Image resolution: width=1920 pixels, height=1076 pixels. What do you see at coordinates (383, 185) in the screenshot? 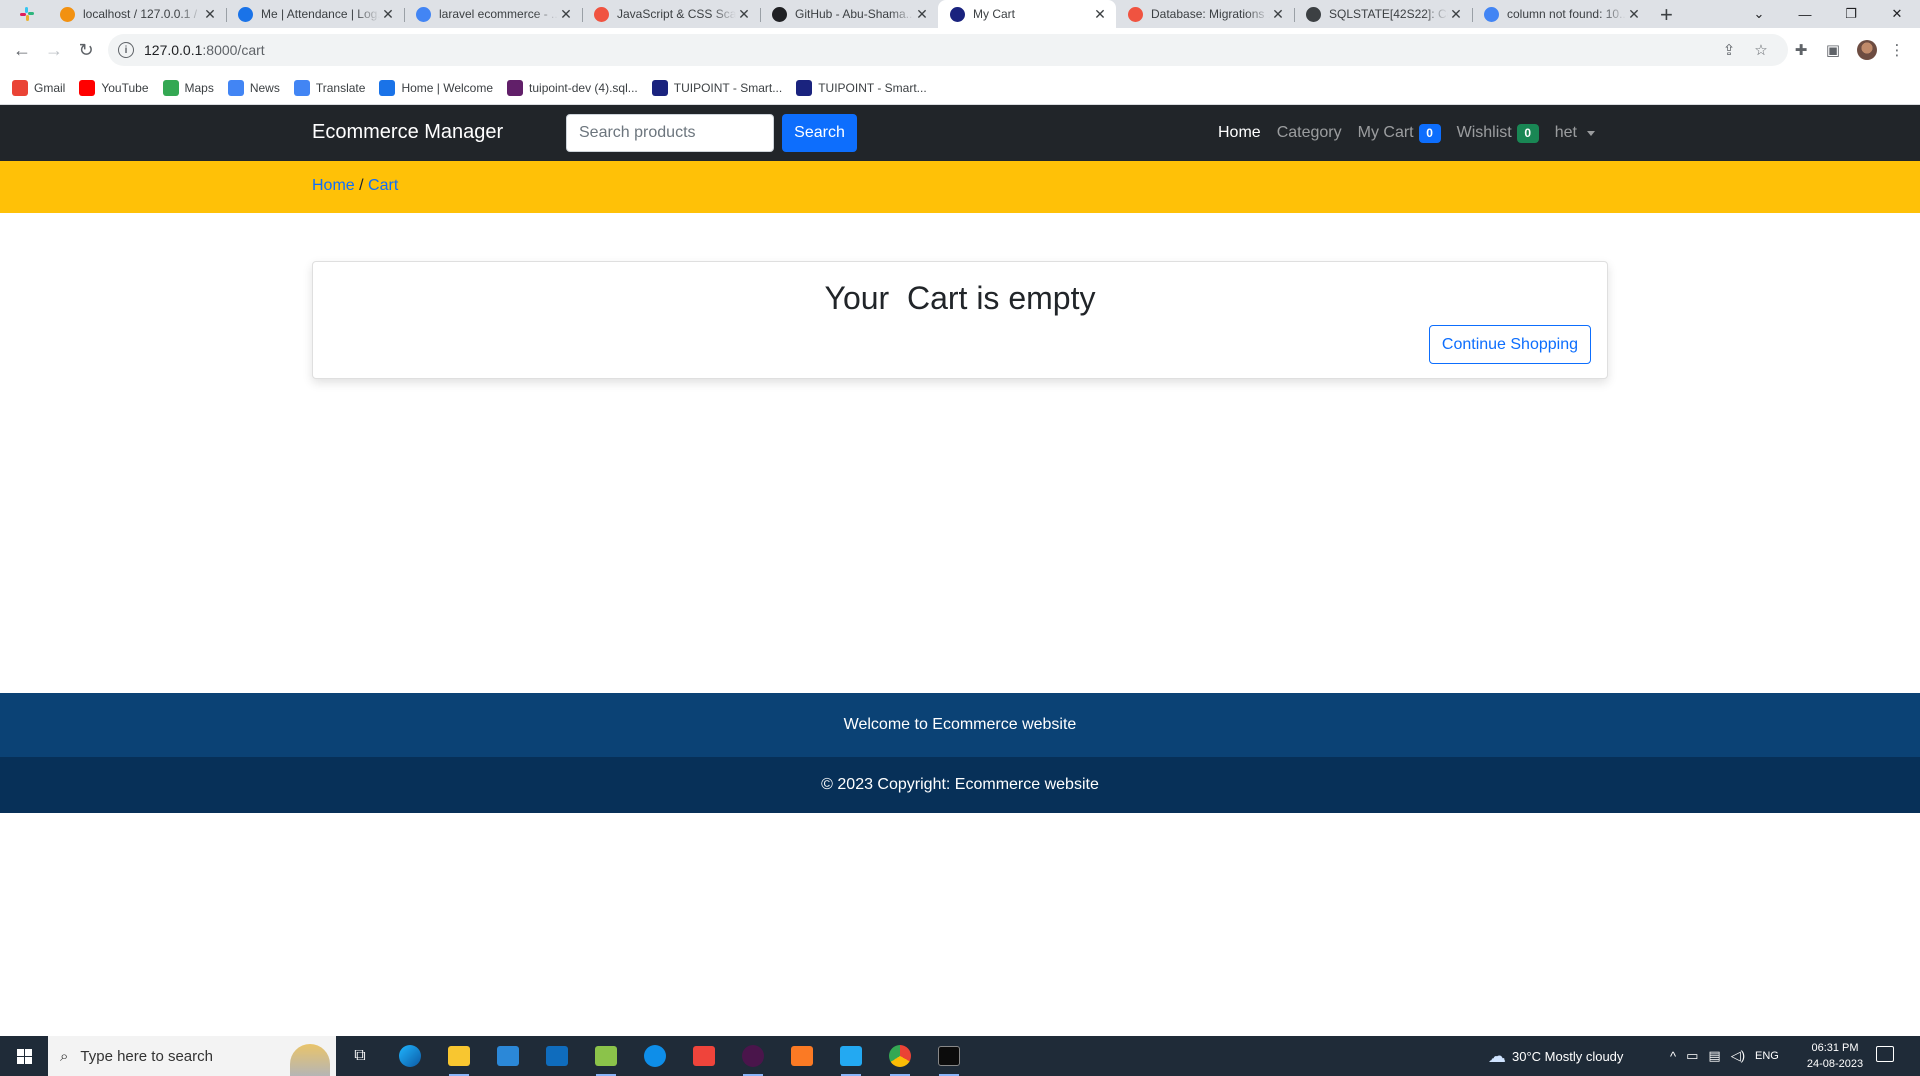
I see `breadcrumb-cart-link: Cart` at bounding box center [383, 185].